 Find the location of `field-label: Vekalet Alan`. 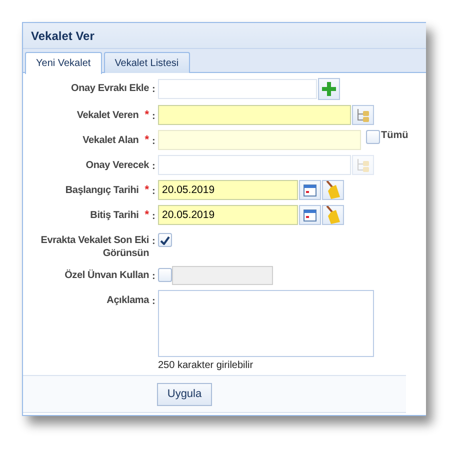

field-label: Vekalet Alan is located at coordinates (110, 140).